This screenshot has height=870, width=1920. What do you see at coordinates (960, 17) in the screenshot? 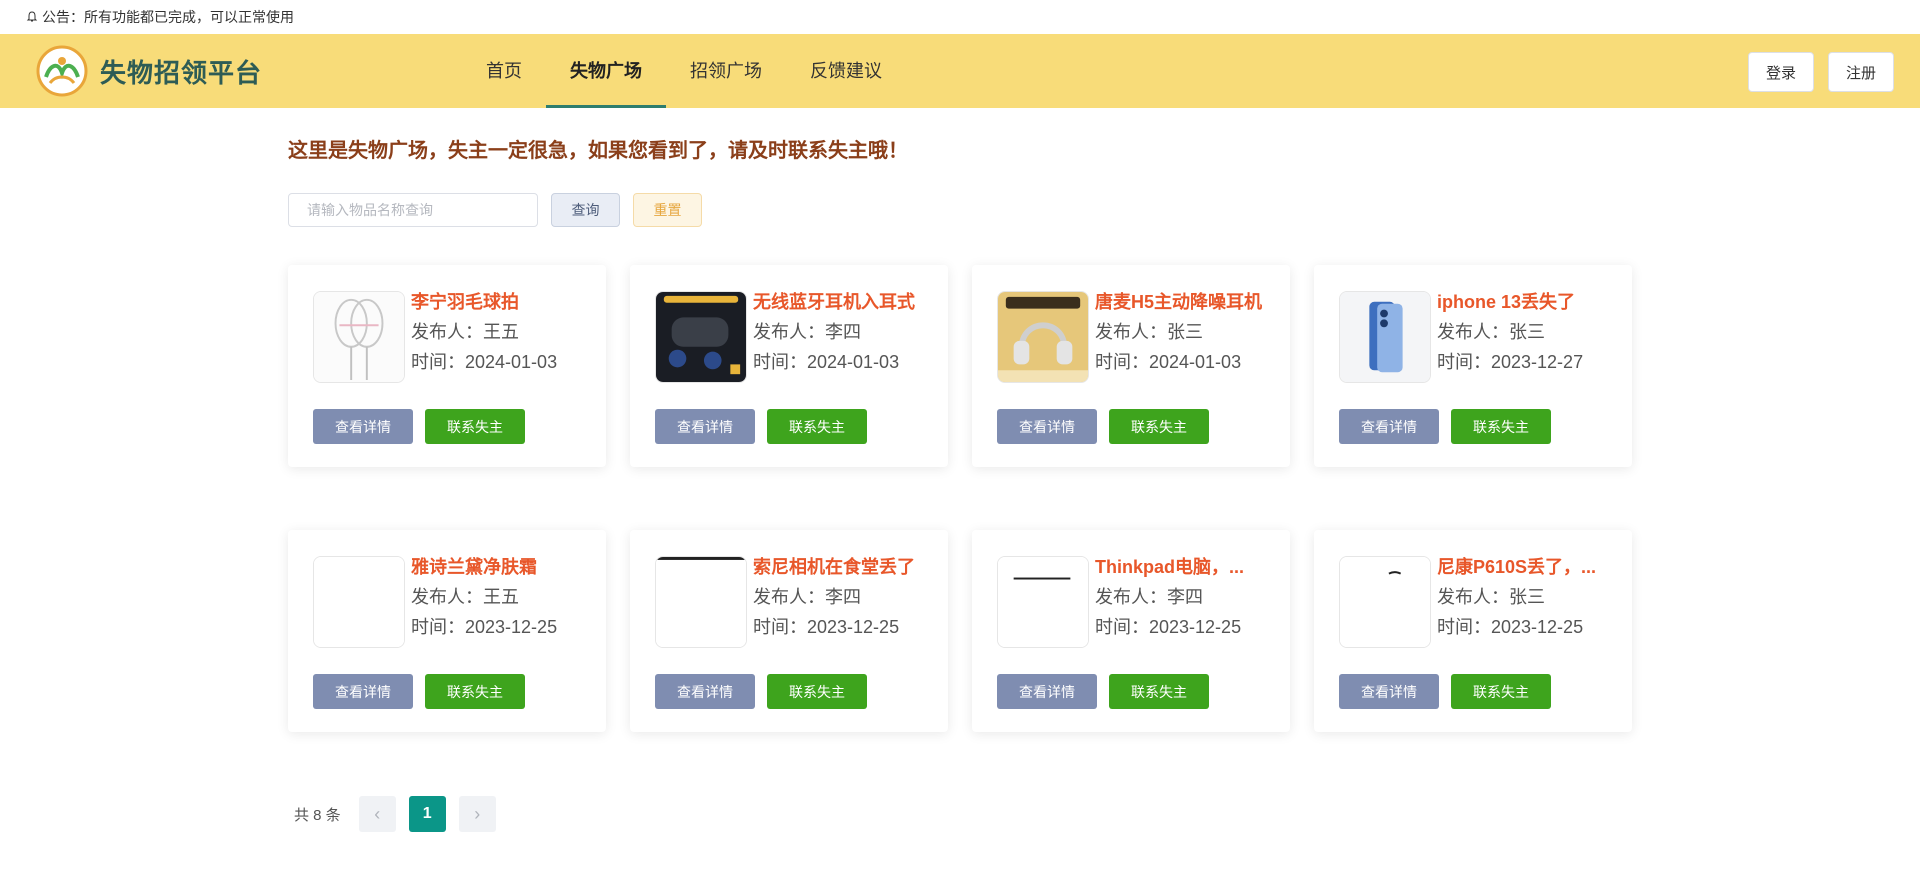
I see `announcement-bar: 公告：所有功能都已完成，可以正常使用` at bounding box center [960, 17].